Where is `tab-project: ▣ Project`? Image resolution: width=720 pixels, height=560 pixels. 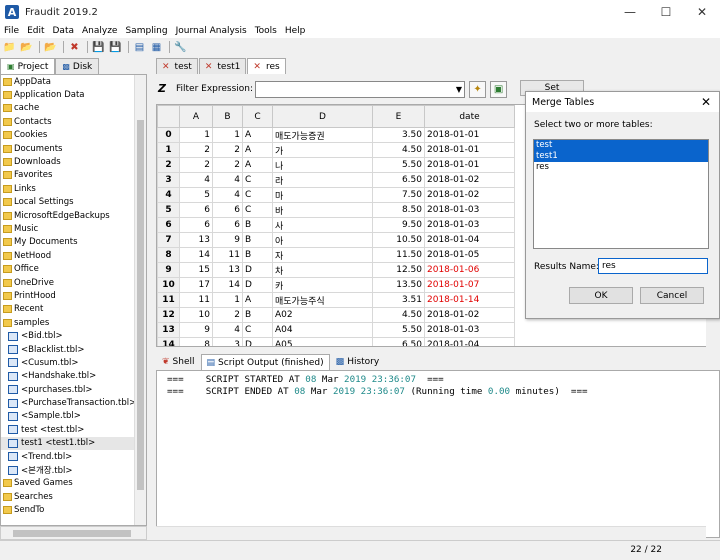 tab-project: ▣ Project is located at coordinates (28, 66).